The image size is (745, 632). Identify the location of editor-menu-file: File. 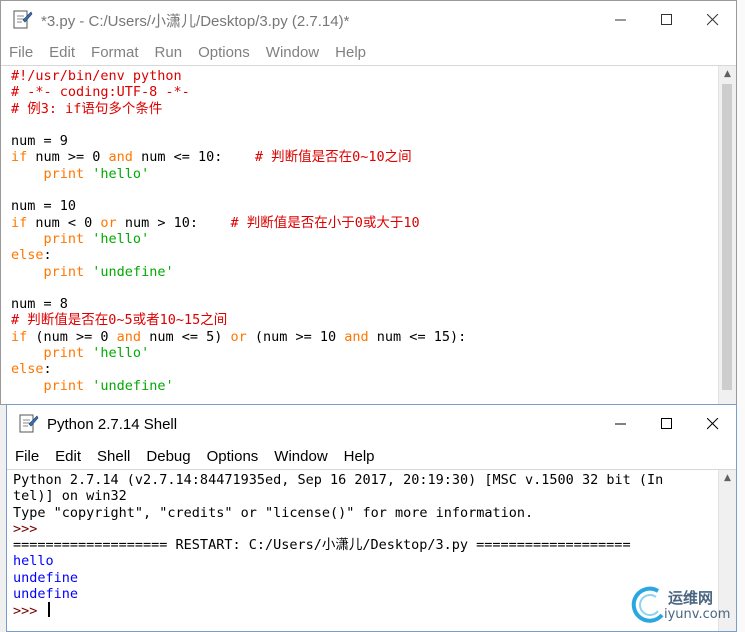
(21, 52).